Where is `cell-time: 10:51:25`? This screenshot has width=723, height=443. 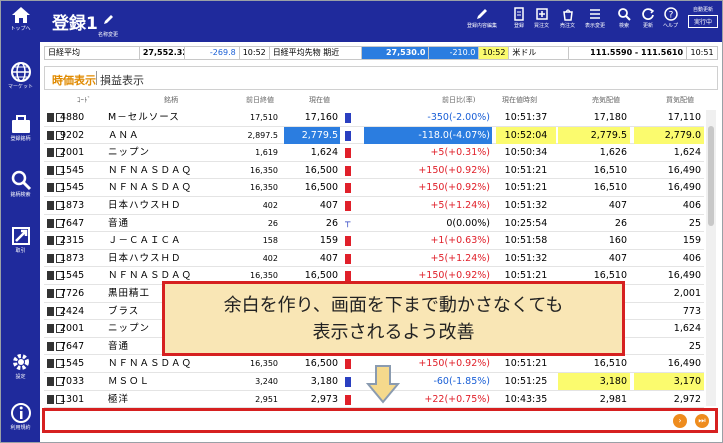
cell-time: 10:51:25 is located at coordinates (526, 381).